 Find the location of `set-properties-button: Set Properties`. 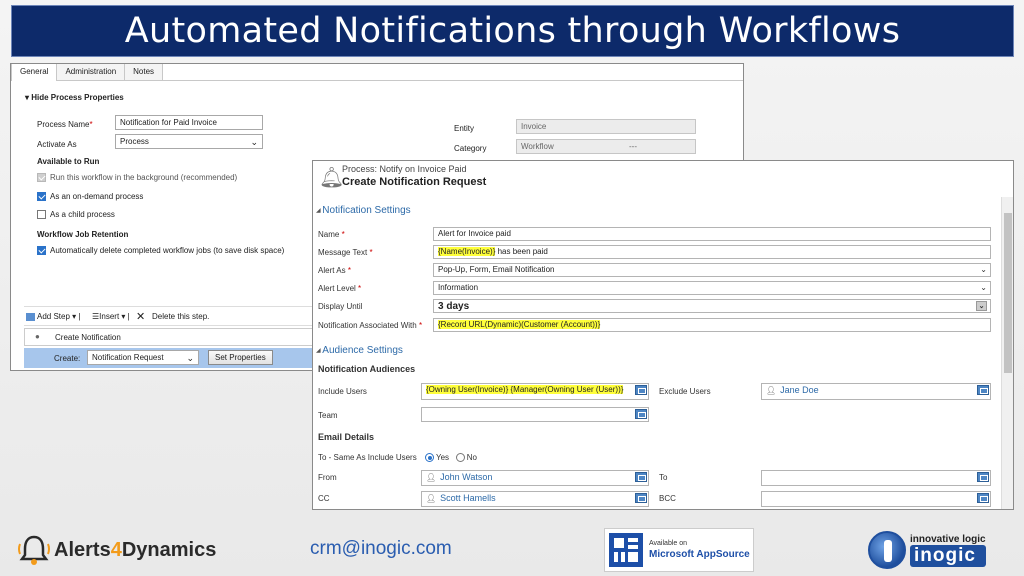

set-properties-button: Set Properties is located at coordinates (240, 357).